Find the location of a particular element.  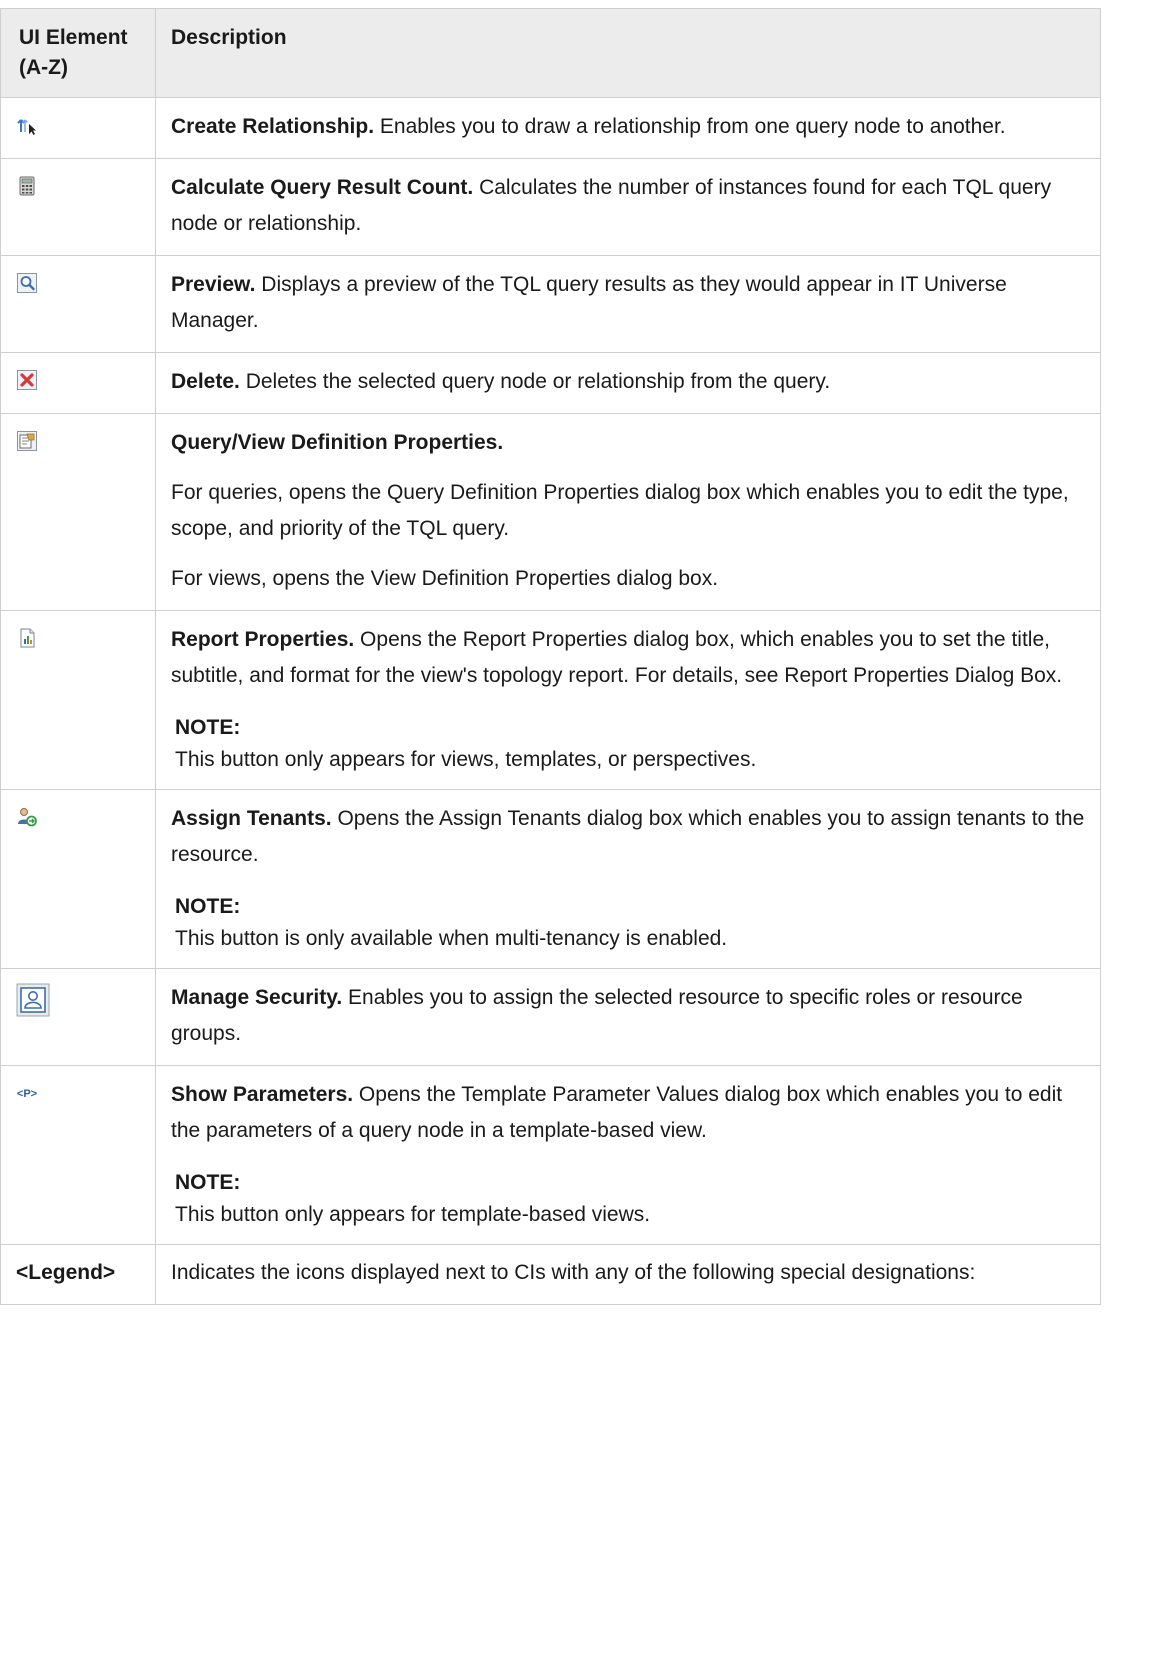

table-header-row: UI Element (A-Z) Description is located at coordinates (550, 53).